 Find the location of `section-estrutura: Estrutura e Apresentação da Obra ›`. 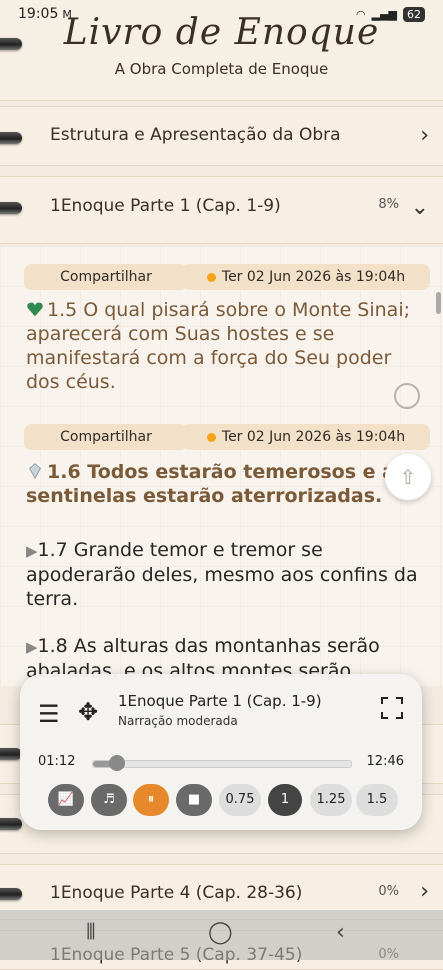

section-estrutura: Estrutura e Apresentação da Obra › is located at coordinates (221, 136).